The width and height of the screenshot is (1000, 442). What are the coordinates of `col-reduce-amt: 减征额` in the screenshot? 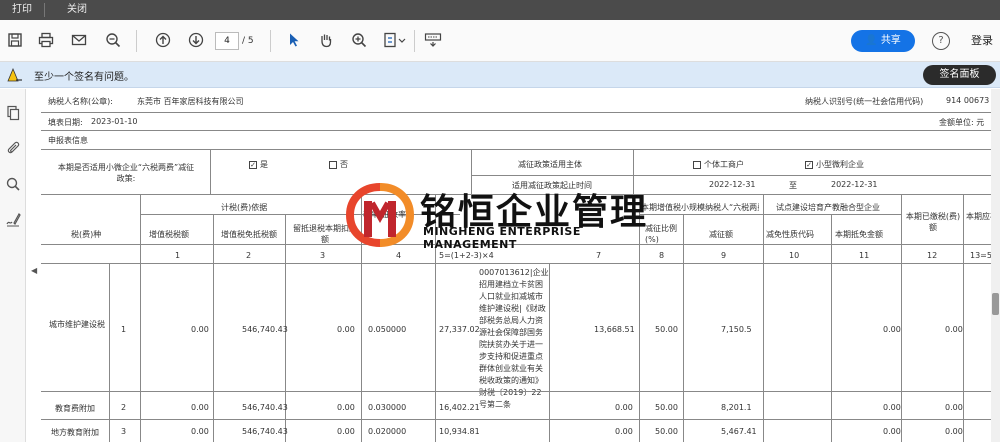 It's located at (721, 234).